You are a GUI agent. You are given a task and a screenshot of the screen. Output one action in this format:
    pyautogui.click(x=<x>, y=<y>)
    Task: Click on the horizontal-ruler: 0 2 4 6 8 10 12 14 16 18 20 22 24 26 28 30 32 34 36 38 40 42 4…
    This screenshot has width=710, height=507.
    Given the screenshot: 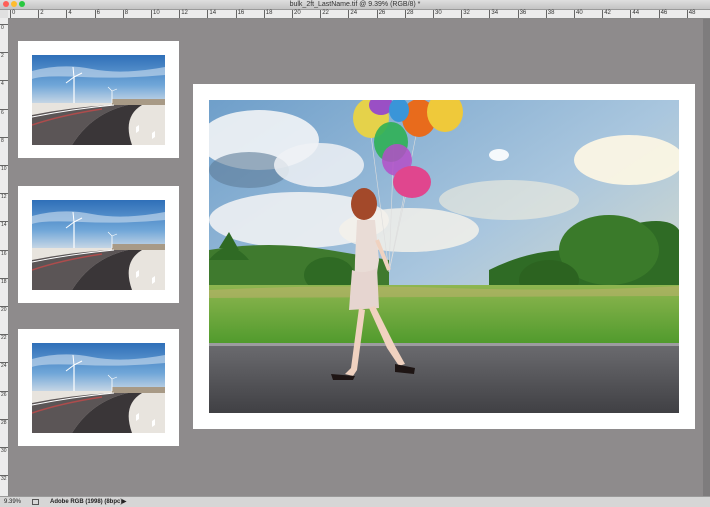 What is the action you would take?
    pyautogui.click(x=359, y=14)
    